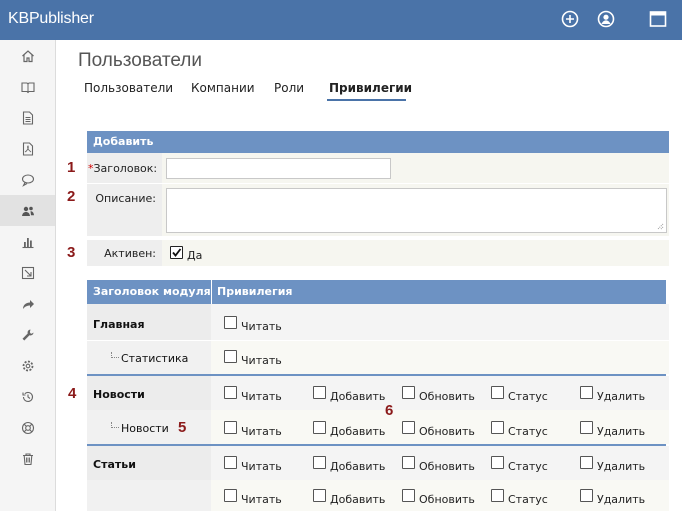 The height and width of the screenshot is (511, 682). I want to click on active-tab-indicator, so click(366, 100).